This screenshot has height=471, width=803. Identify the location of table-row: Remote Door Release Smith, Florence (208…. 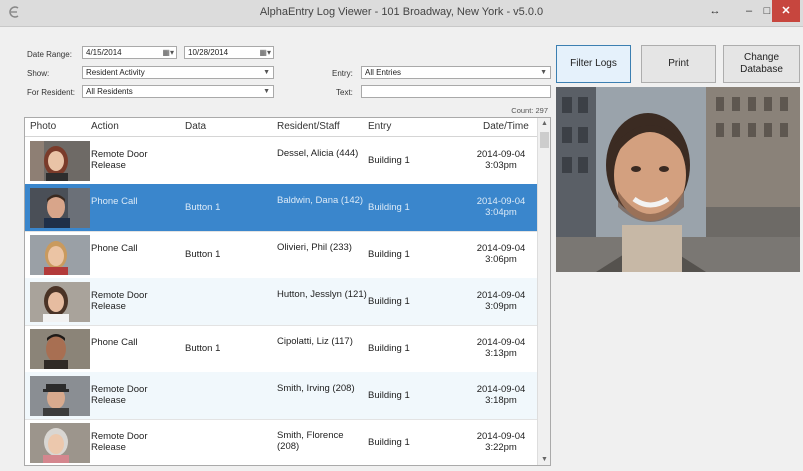
(281, 442).